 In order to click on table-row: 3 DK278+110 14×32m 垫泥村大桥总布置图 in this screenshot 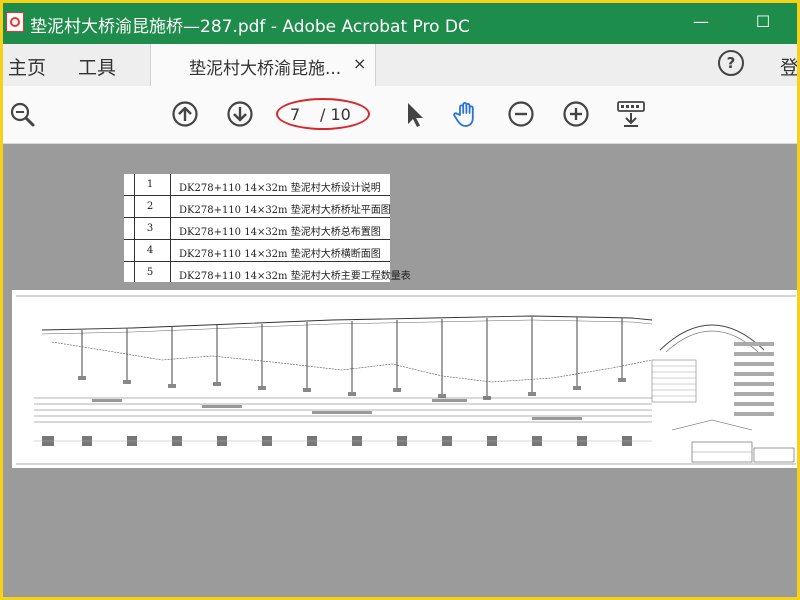, I will do `click(257, 229)`.